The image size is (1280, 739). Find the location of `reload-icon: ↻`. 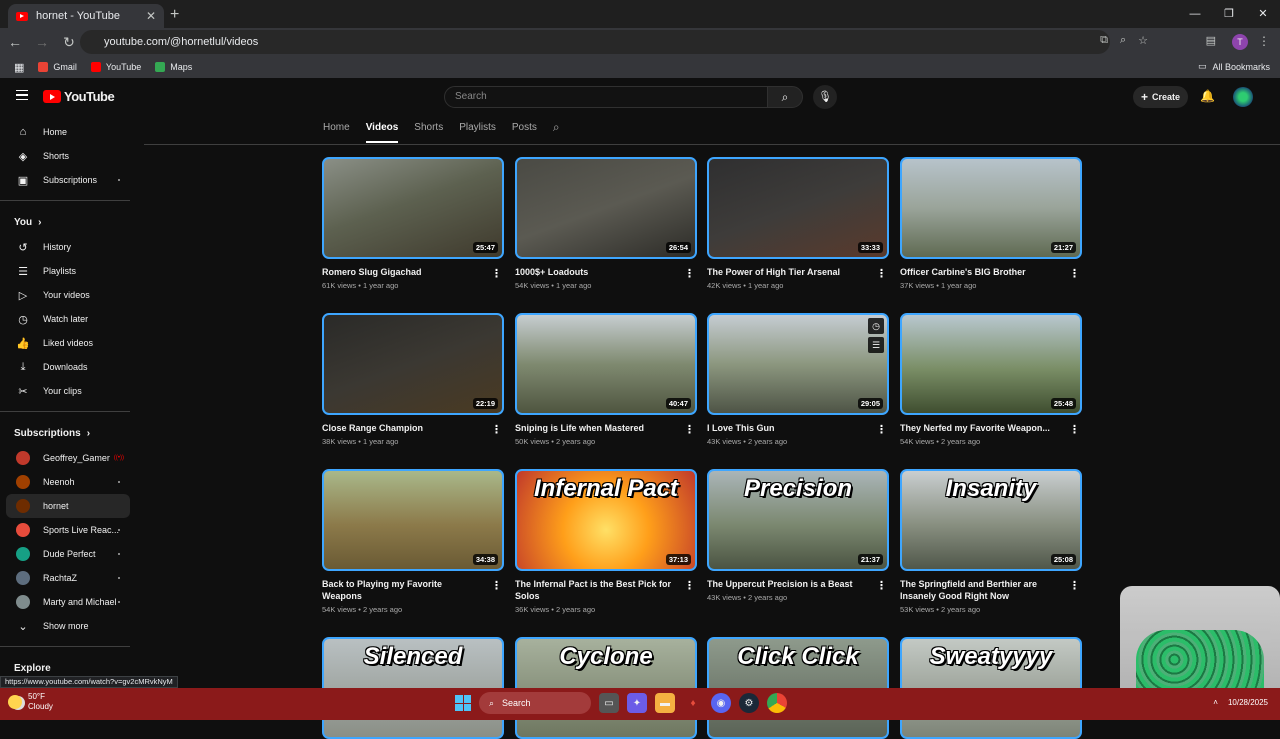

reload-icon: ↻ is located at coordinates (69, 42).